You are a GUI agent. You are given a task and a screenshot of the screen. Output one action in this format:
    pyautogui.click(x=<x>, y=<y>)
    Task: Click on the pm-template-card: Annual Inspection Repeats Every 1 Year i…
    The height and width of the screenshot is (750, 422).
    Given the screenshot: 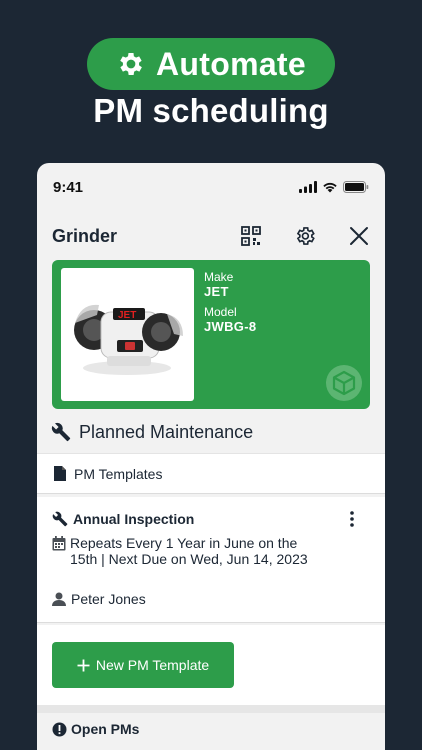 What is the action you would take?
    pyautogui.click(x=211, y=560)
    